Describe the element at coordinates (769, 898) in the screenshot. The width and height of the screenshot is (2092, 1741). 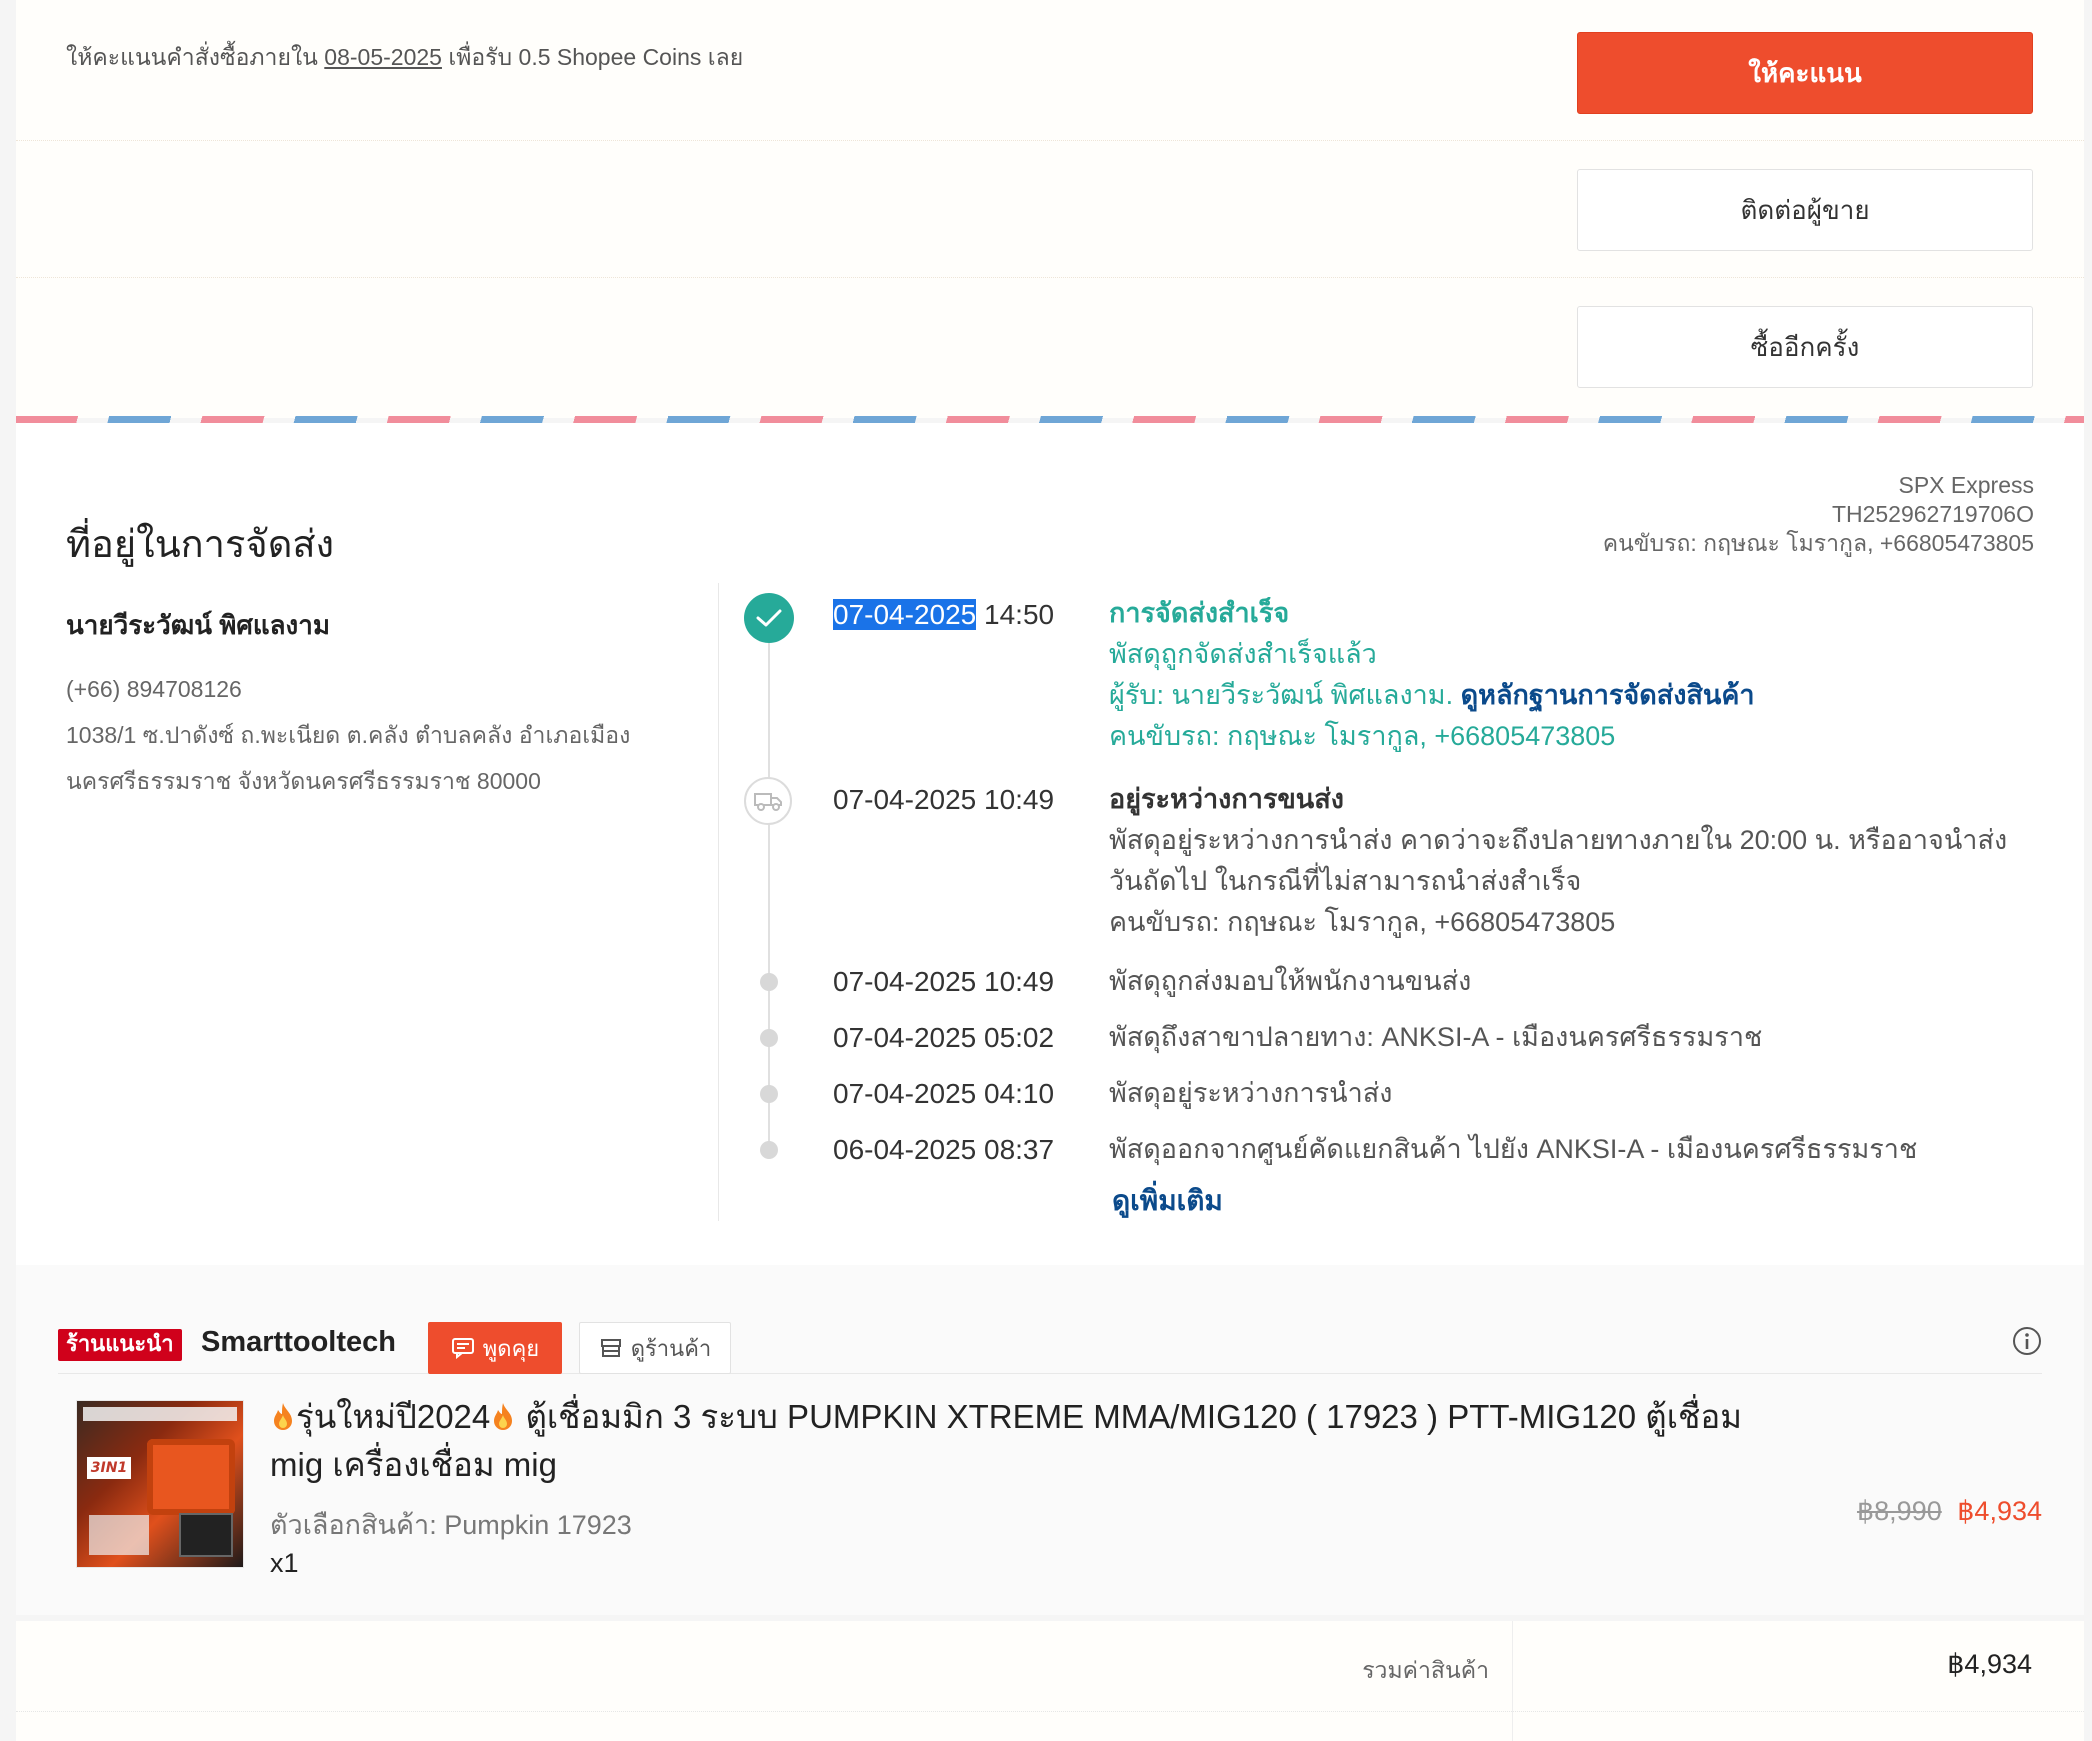
I see `timeline-line` at that location.